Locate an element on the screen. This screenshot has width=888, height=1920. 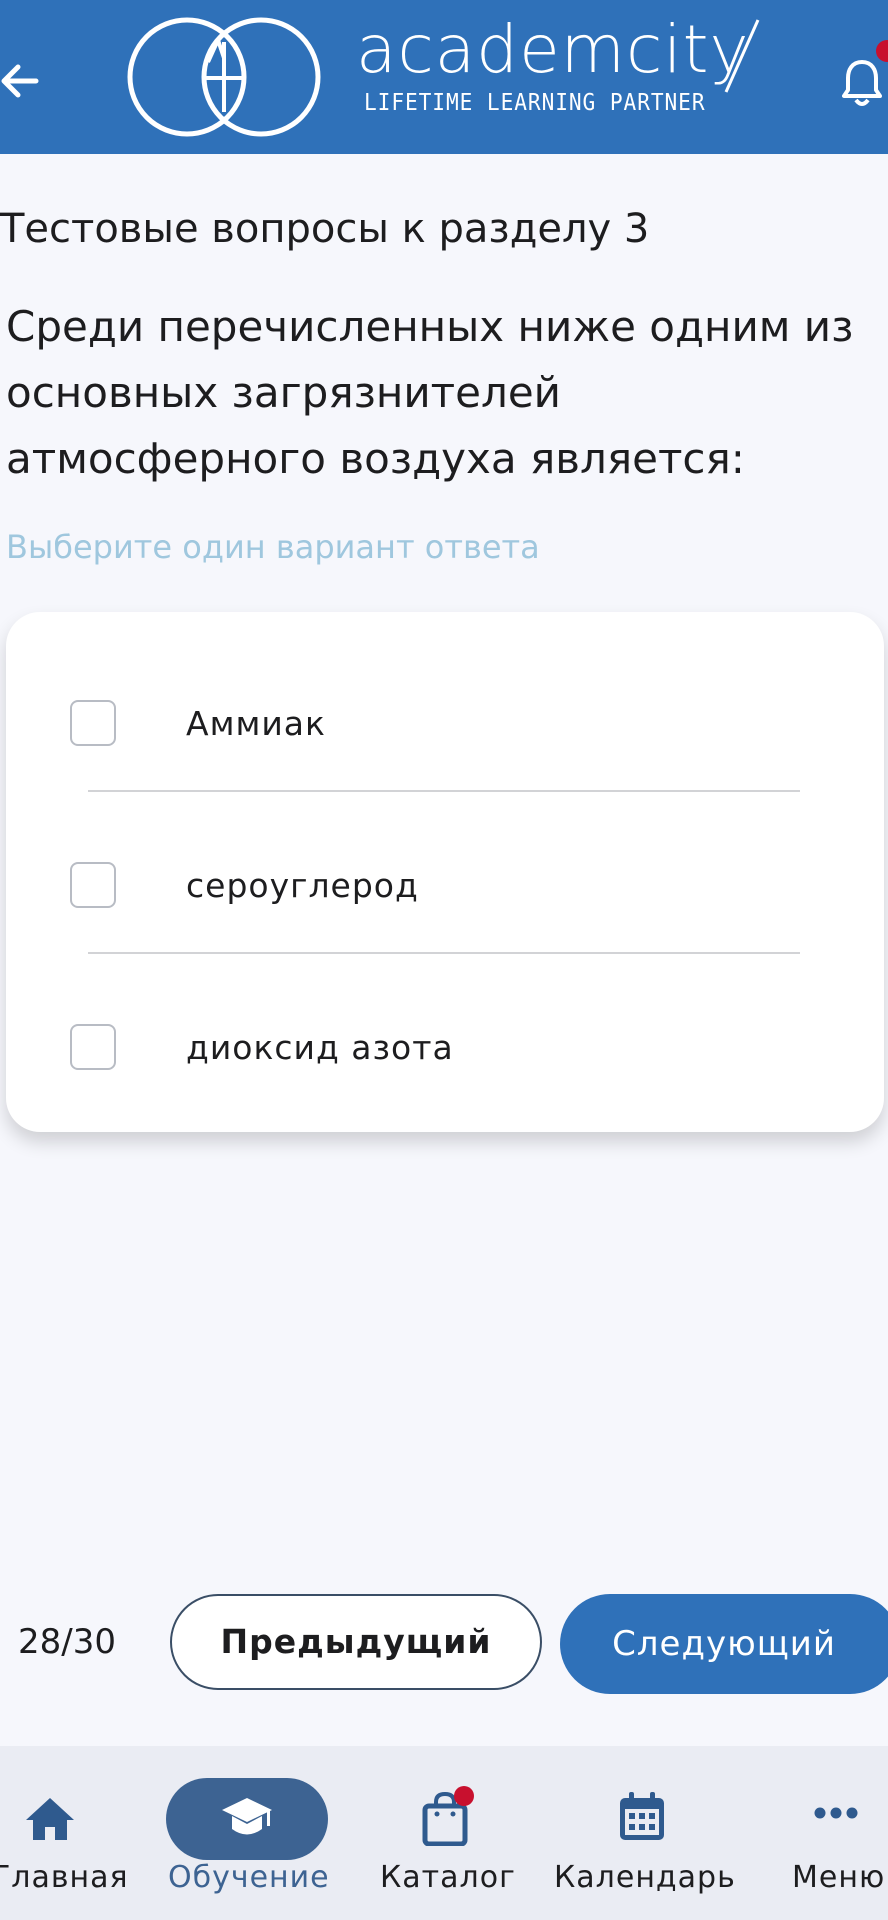
brand-slash-mark is located at coordinates (742, 56).